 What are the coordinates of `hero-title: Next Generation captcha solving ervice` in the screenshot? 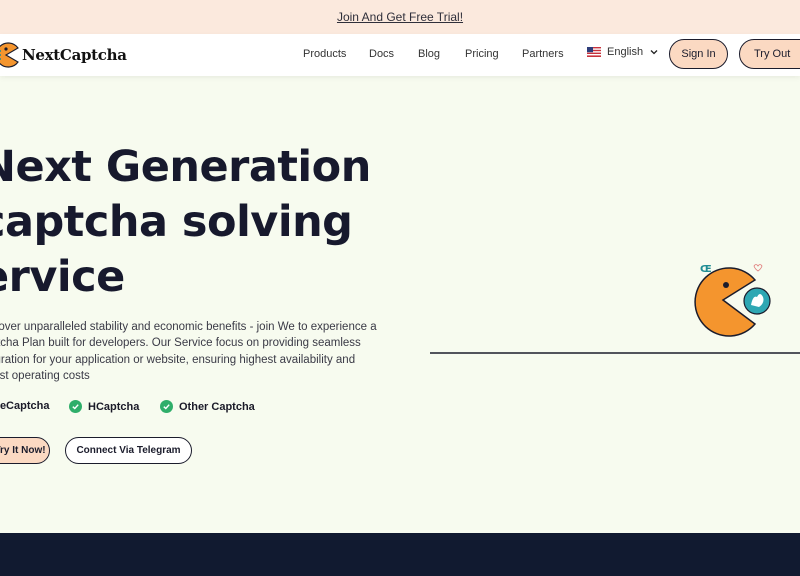 It's located at (185, 222).